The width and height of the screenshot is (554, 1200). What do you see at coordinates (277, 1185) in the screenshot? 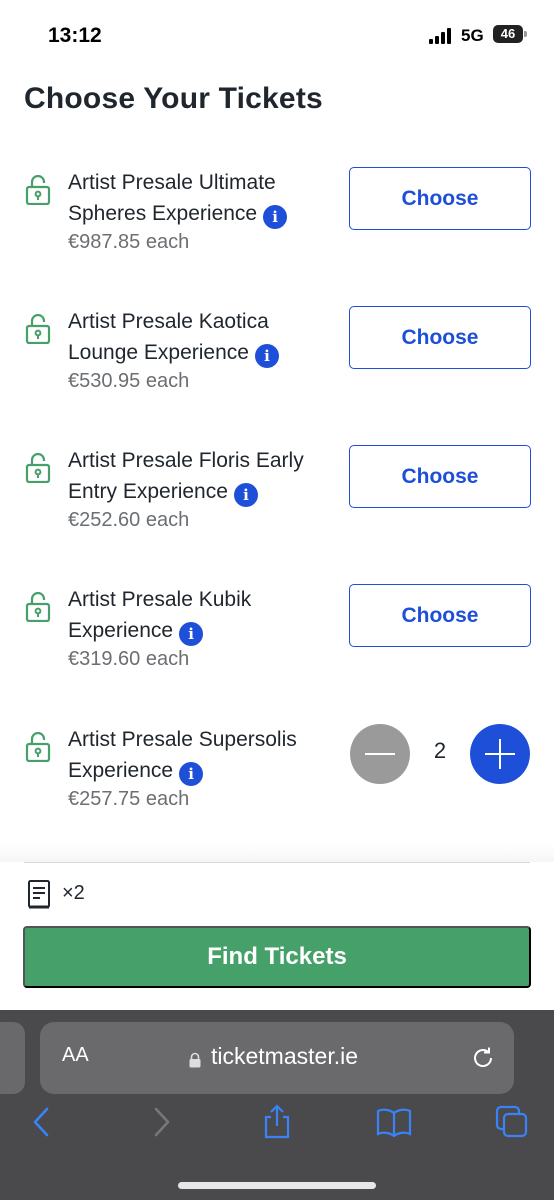
I see `home-indicator` at bounding box center [277, 1185].